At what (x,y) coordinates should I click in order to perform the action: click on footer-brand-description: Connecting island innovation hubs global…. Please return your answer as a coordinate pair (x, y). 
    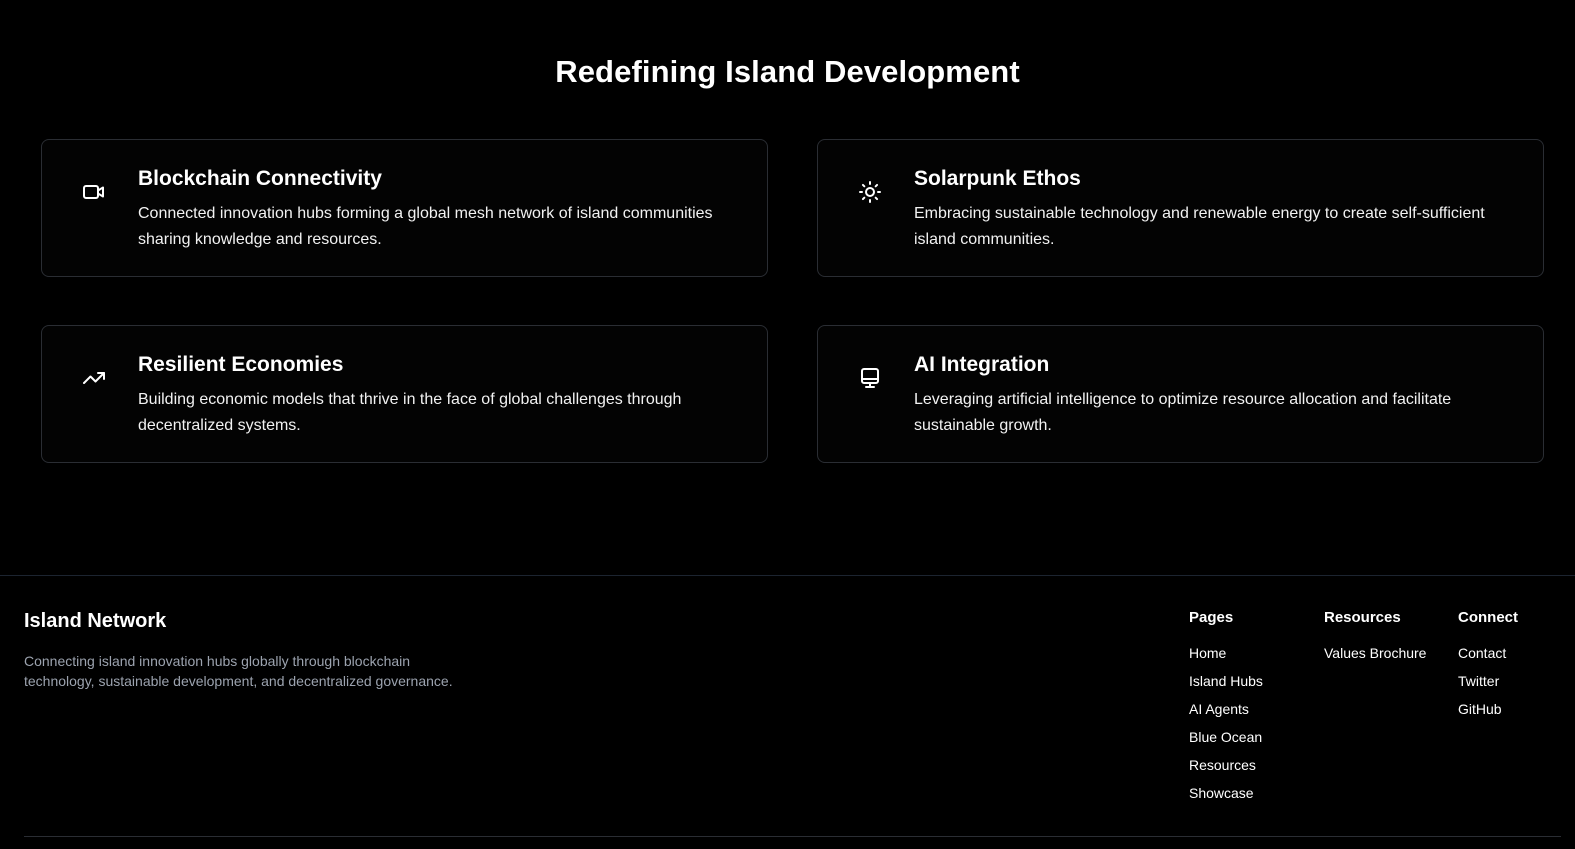
    Looking at the image, I should click on (238, 671).